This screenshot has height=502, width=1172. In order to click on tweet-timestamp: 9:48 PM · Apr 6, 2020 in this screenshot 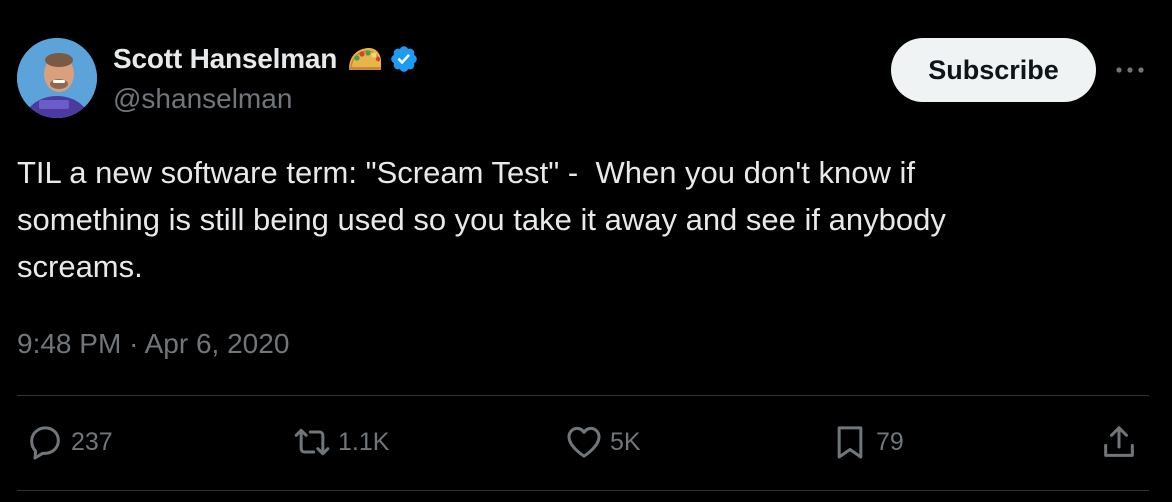, I will do `click(153, 344)`.